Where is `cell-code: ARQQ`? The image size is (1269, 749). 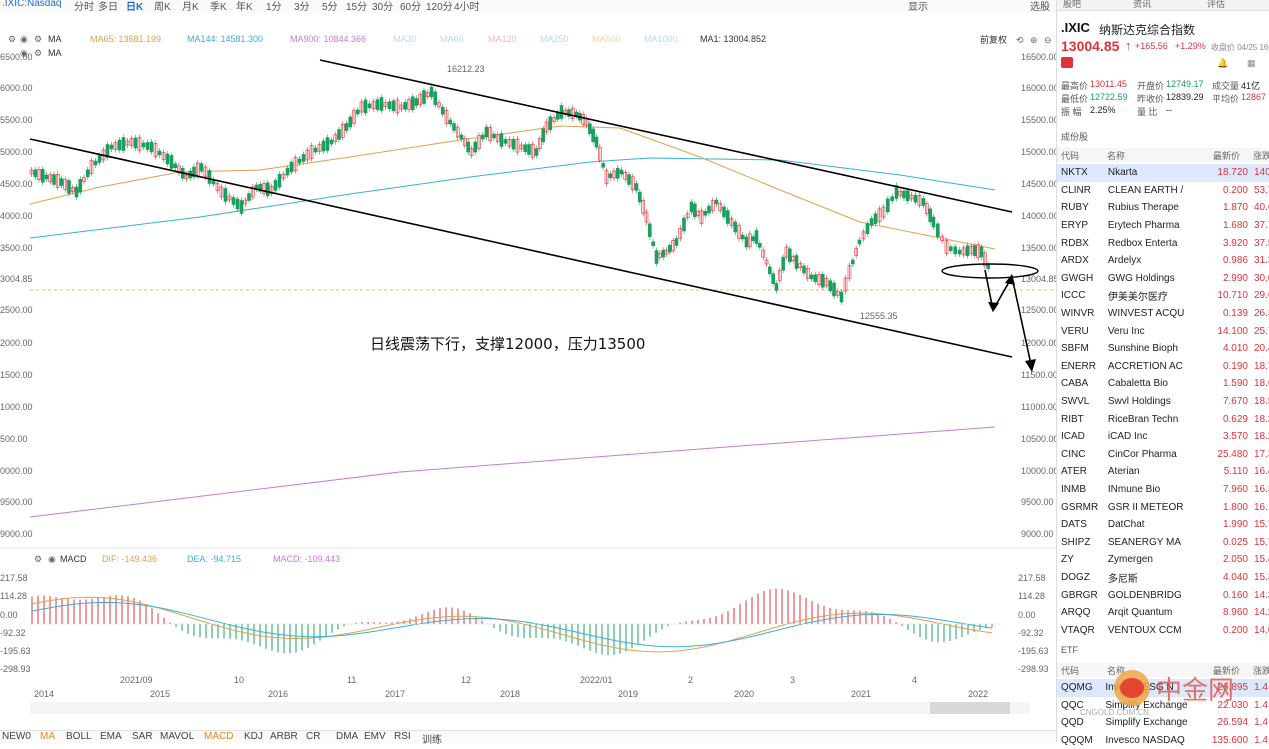 cell-code: ARQQ is located at coordinates (1076, 613).